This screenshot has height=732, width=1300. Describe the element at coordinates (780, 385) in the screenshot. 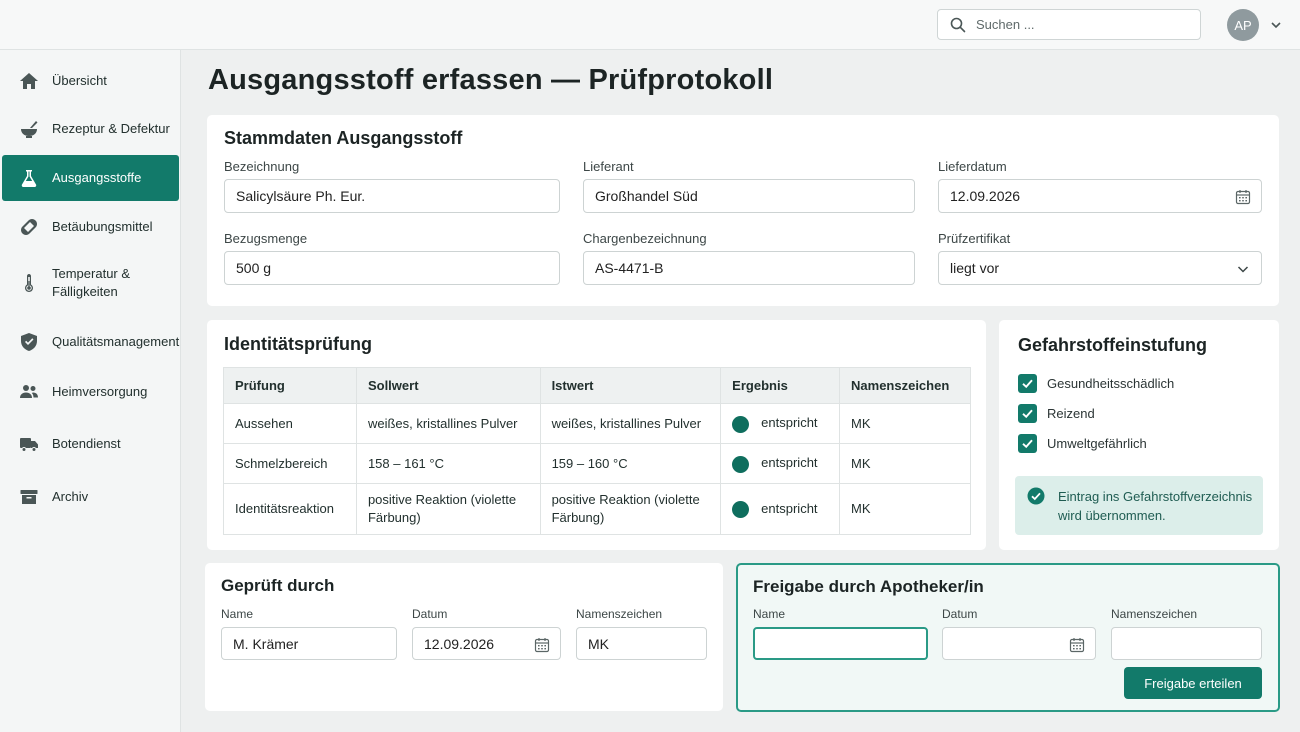

I see `col-header: Ergebnis` at that location.